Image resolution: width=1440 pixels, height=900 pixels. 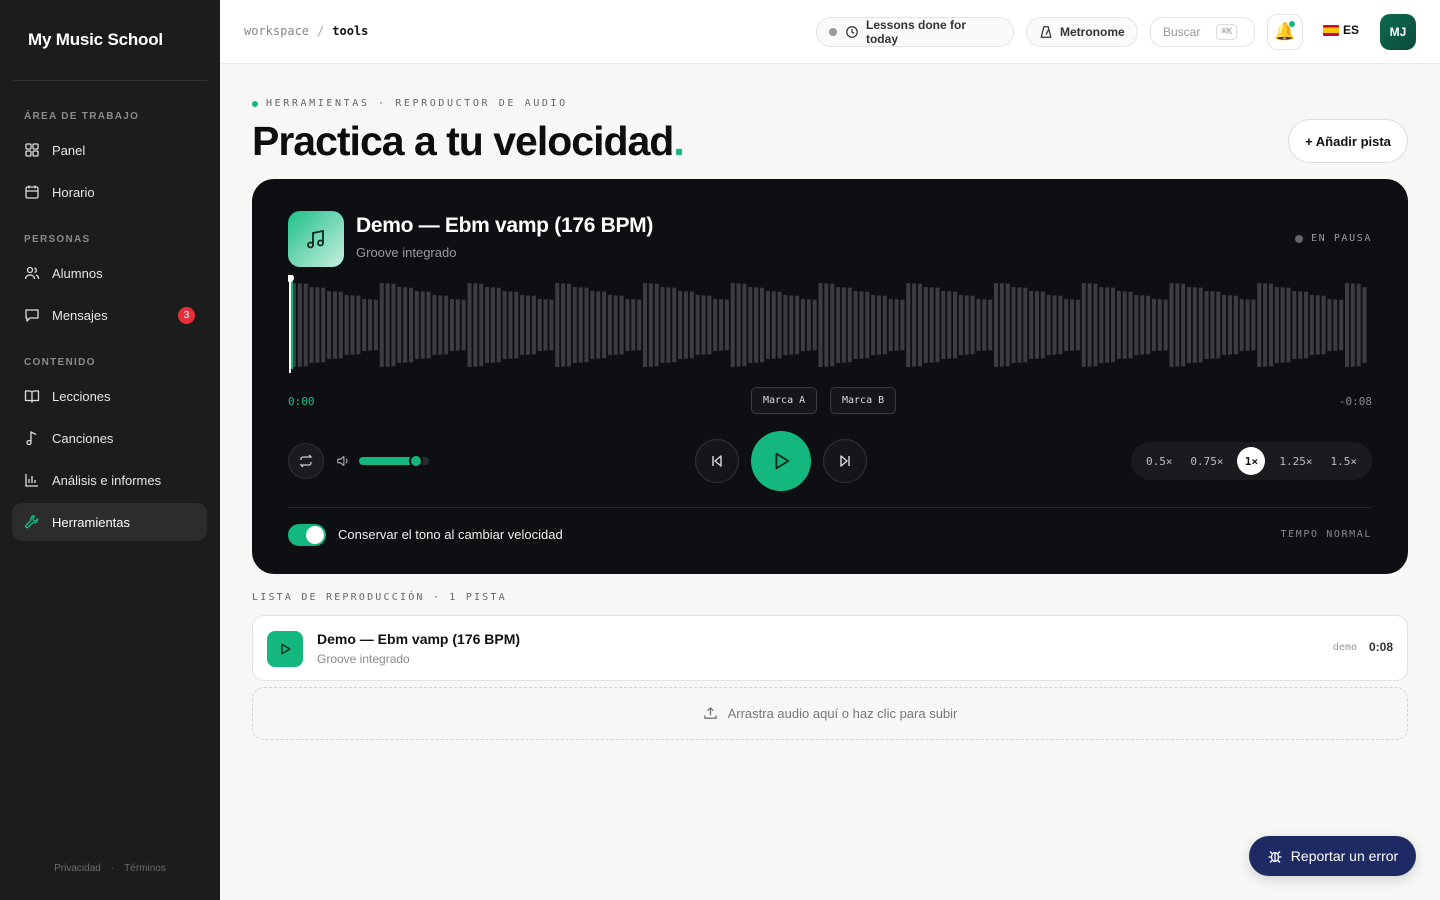 I want to click on eyebrow-dot, so click(x=255, y=103).